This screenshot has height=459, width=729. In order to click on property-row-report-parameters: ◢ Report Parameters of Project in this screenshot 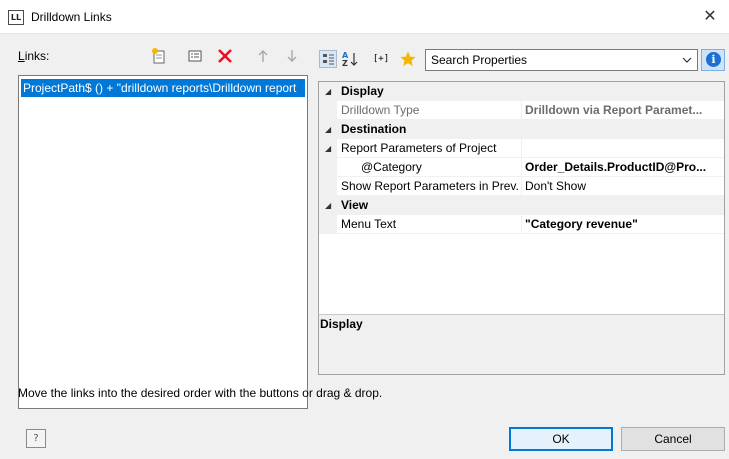, I will do `click(521, 148)`.